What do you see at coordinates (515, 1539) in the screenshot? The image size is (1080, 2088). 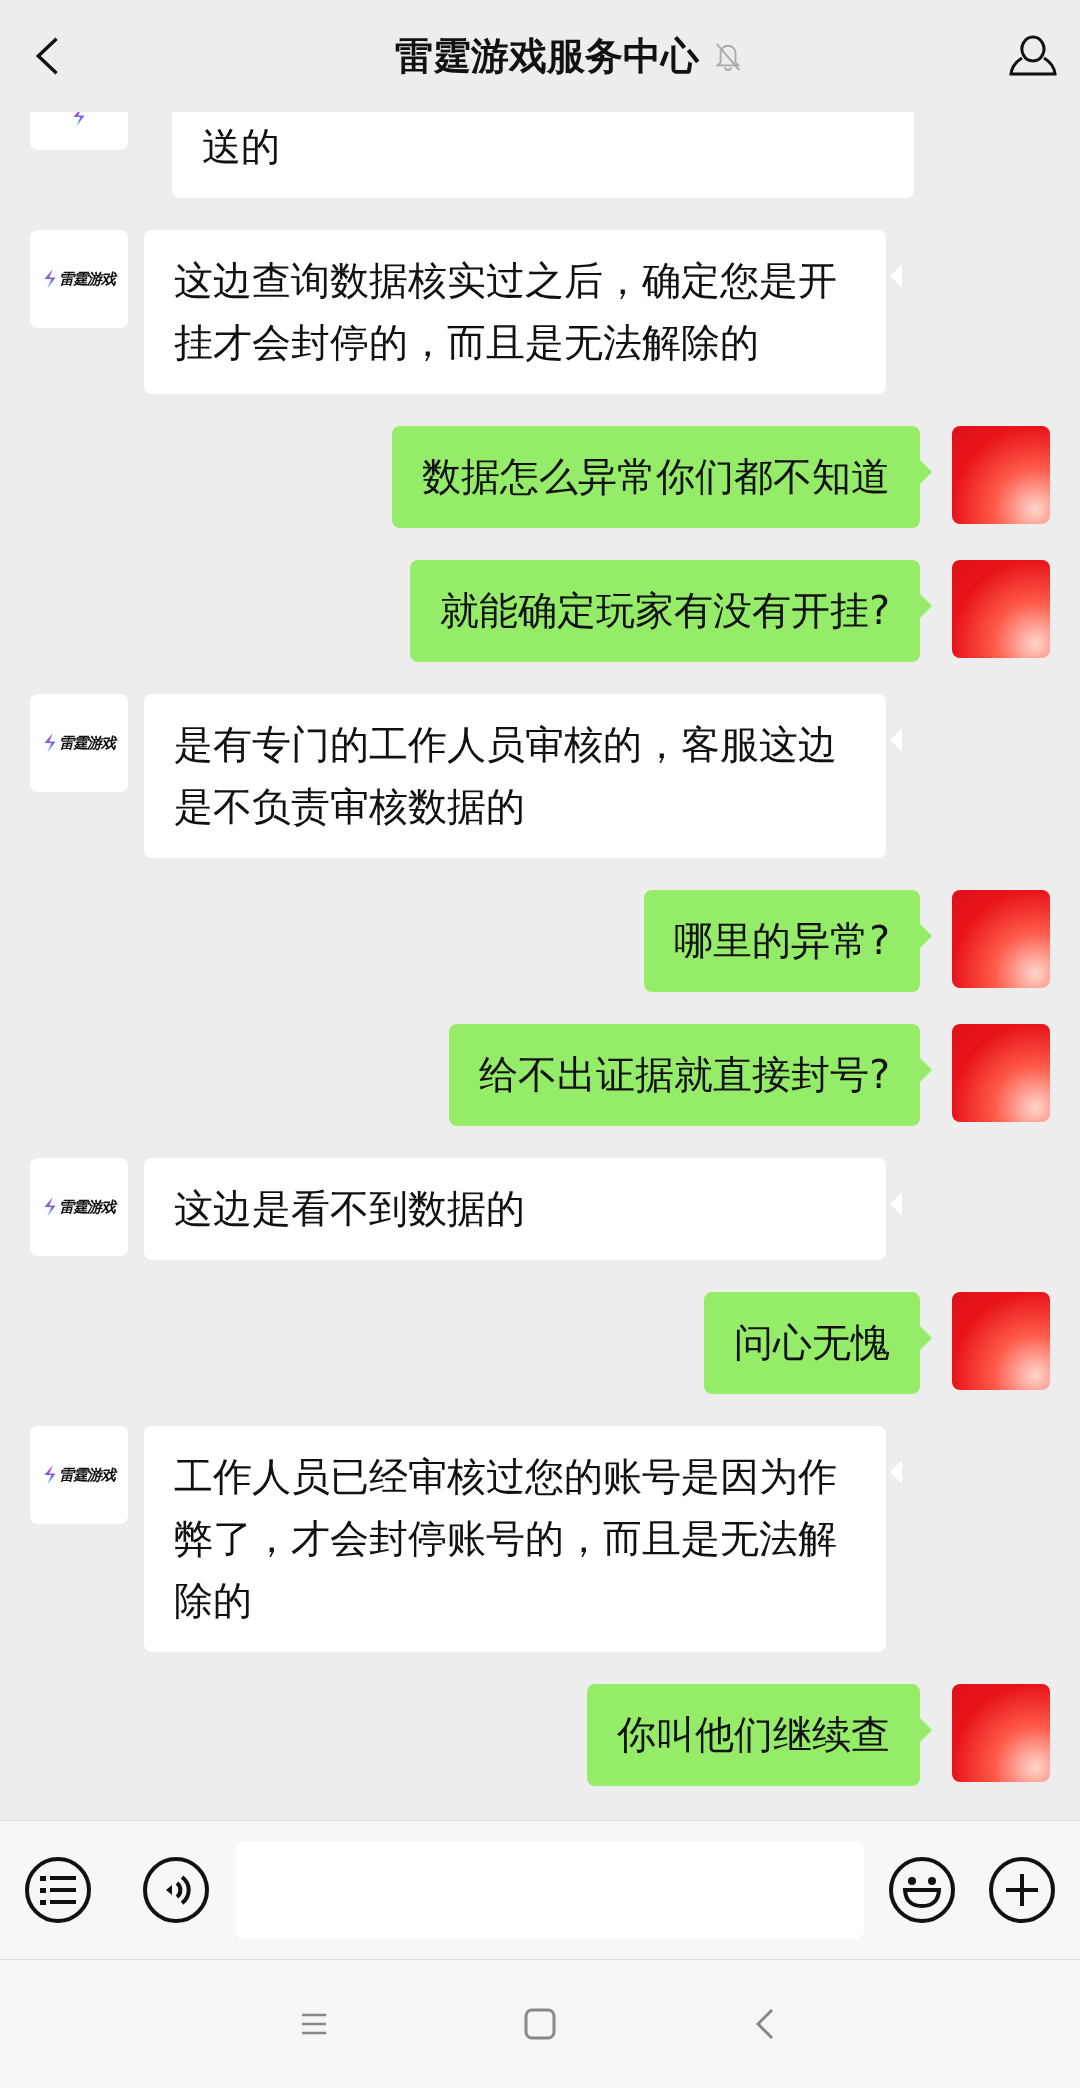 I see `message-bubble: 工作人员已经审核过您的账号是因为作弊了，才会封停账号的，而且是无法解除的` at bounding box center [515, 1539].